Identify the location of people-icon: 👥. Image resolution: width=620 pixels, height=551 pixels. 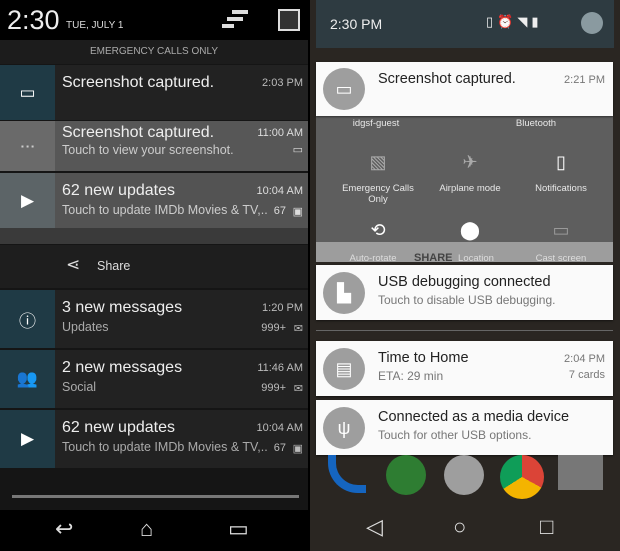
(27, 379).